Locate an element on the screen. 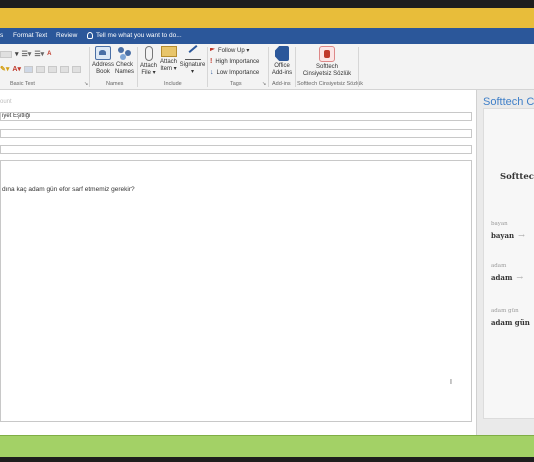 This screenshot has width=534, height=462. clear-format-icon: A is located at coordinates (49, 54).